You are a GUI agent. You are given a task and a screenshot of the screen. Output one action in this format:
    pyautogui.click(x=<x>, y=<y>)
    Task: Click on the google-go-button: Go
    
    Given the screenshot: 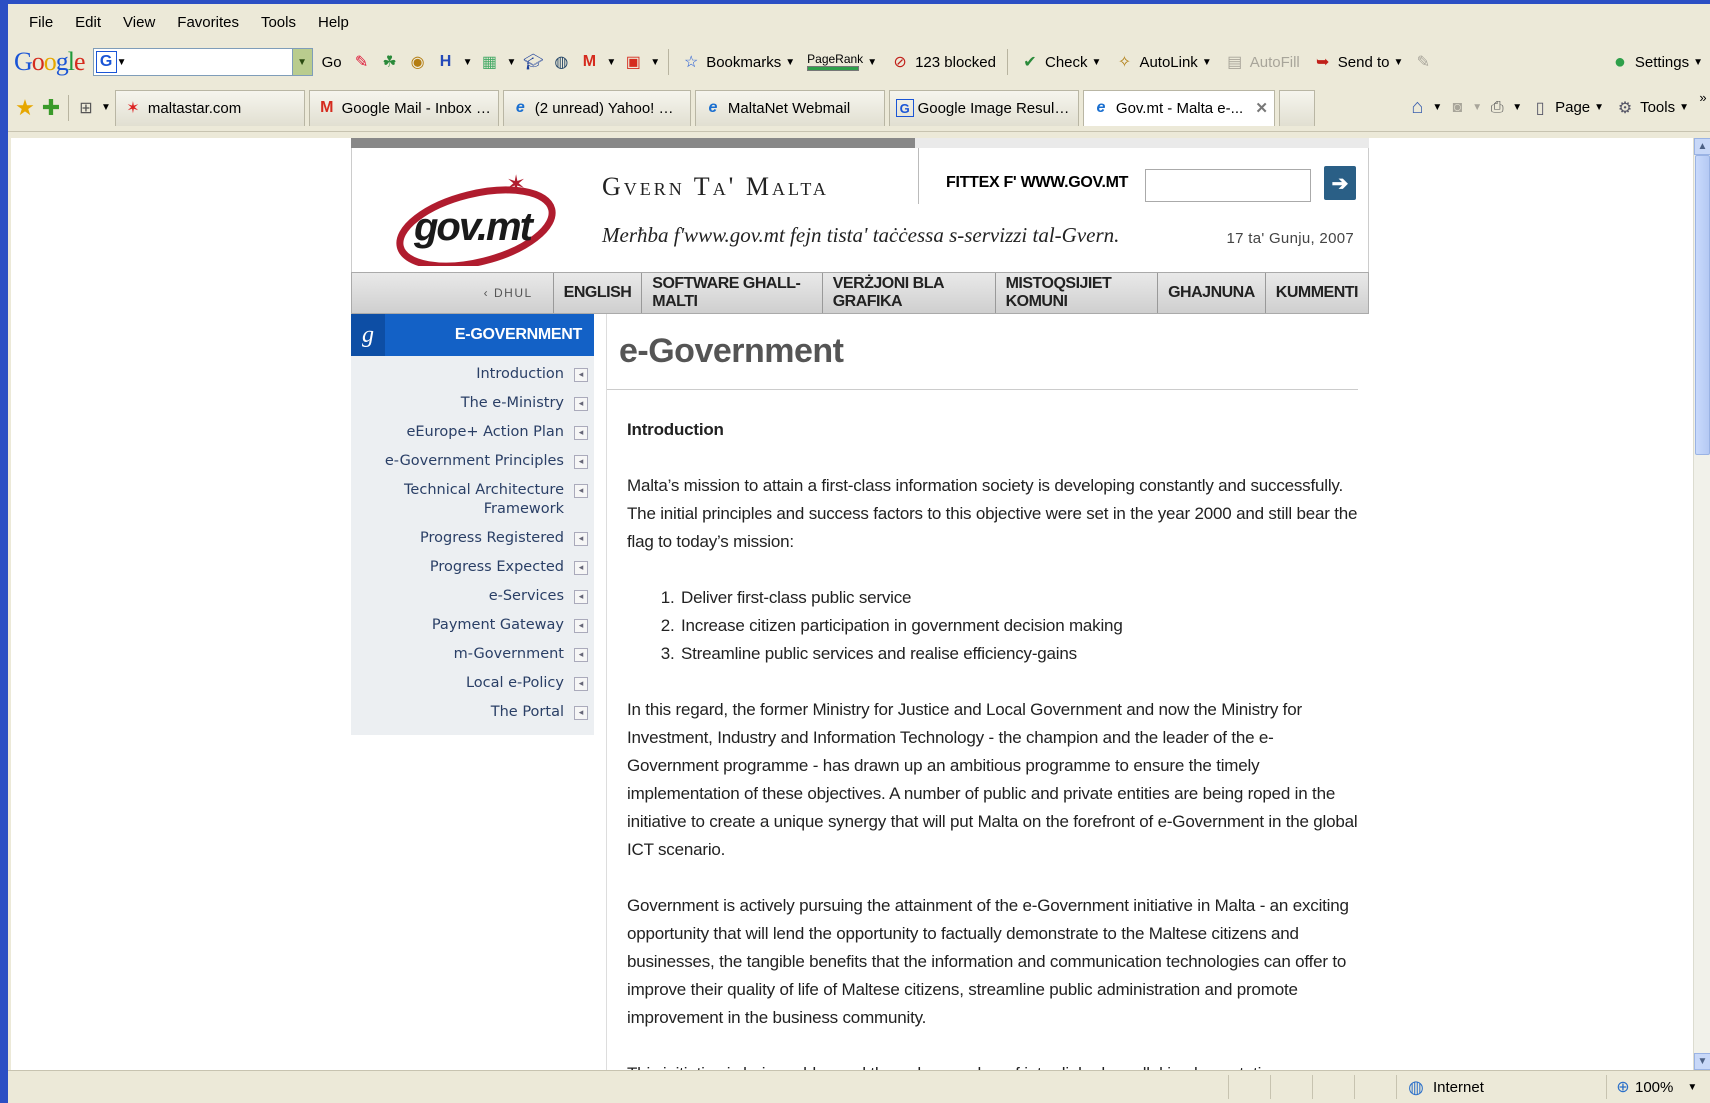 What is the action you would take?
    pyautogui.click(x=332, y=62)
    